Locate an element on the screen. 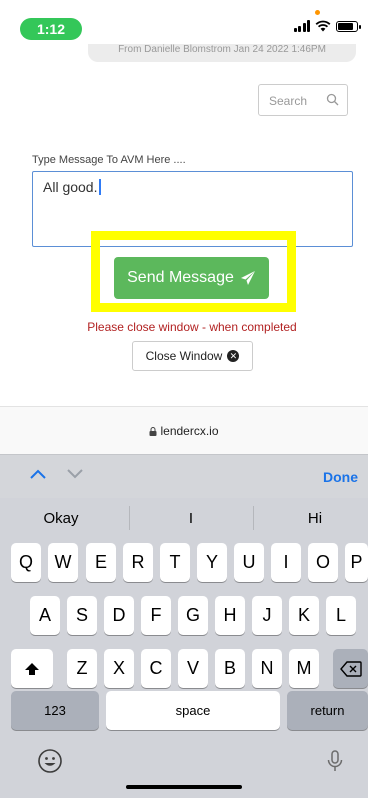 The width and height of the screenshot is (368, 798). search-placeholder: Search is located at coordinates (288, 101).